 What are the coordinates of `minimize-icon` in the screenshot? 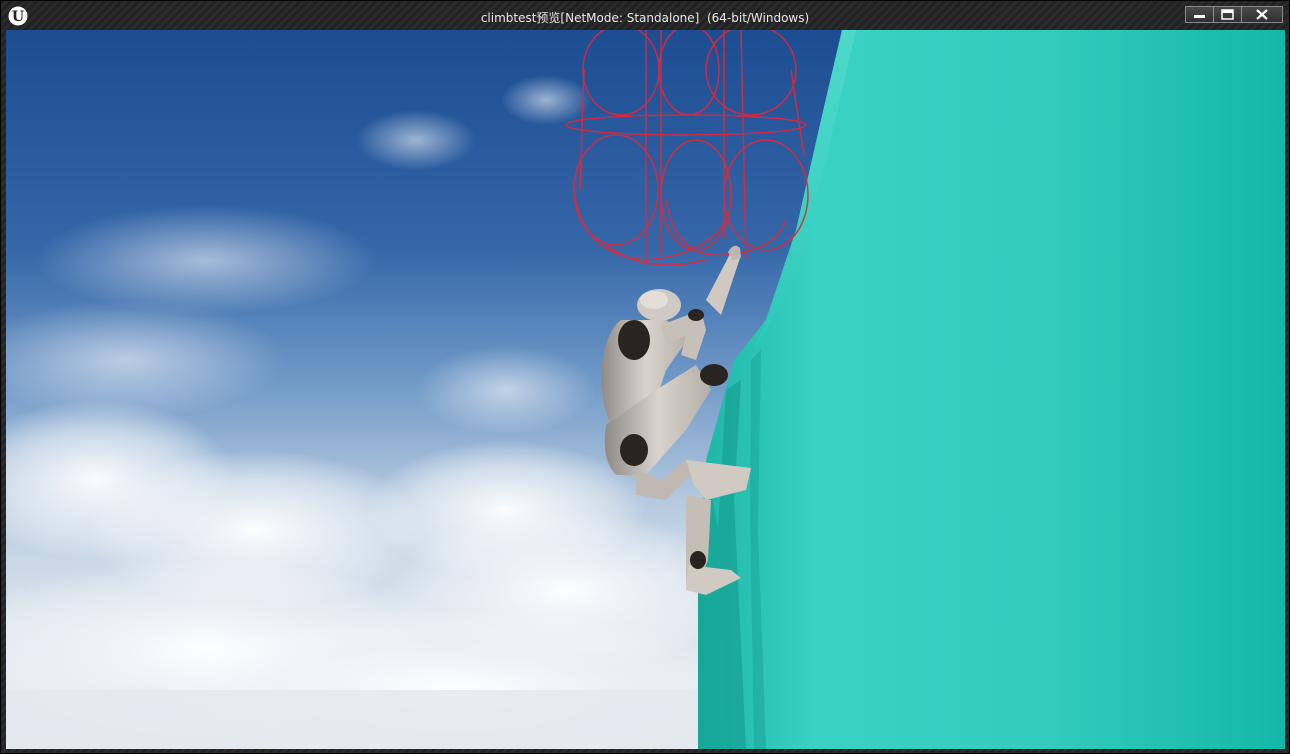 It's located at (1199, 16).